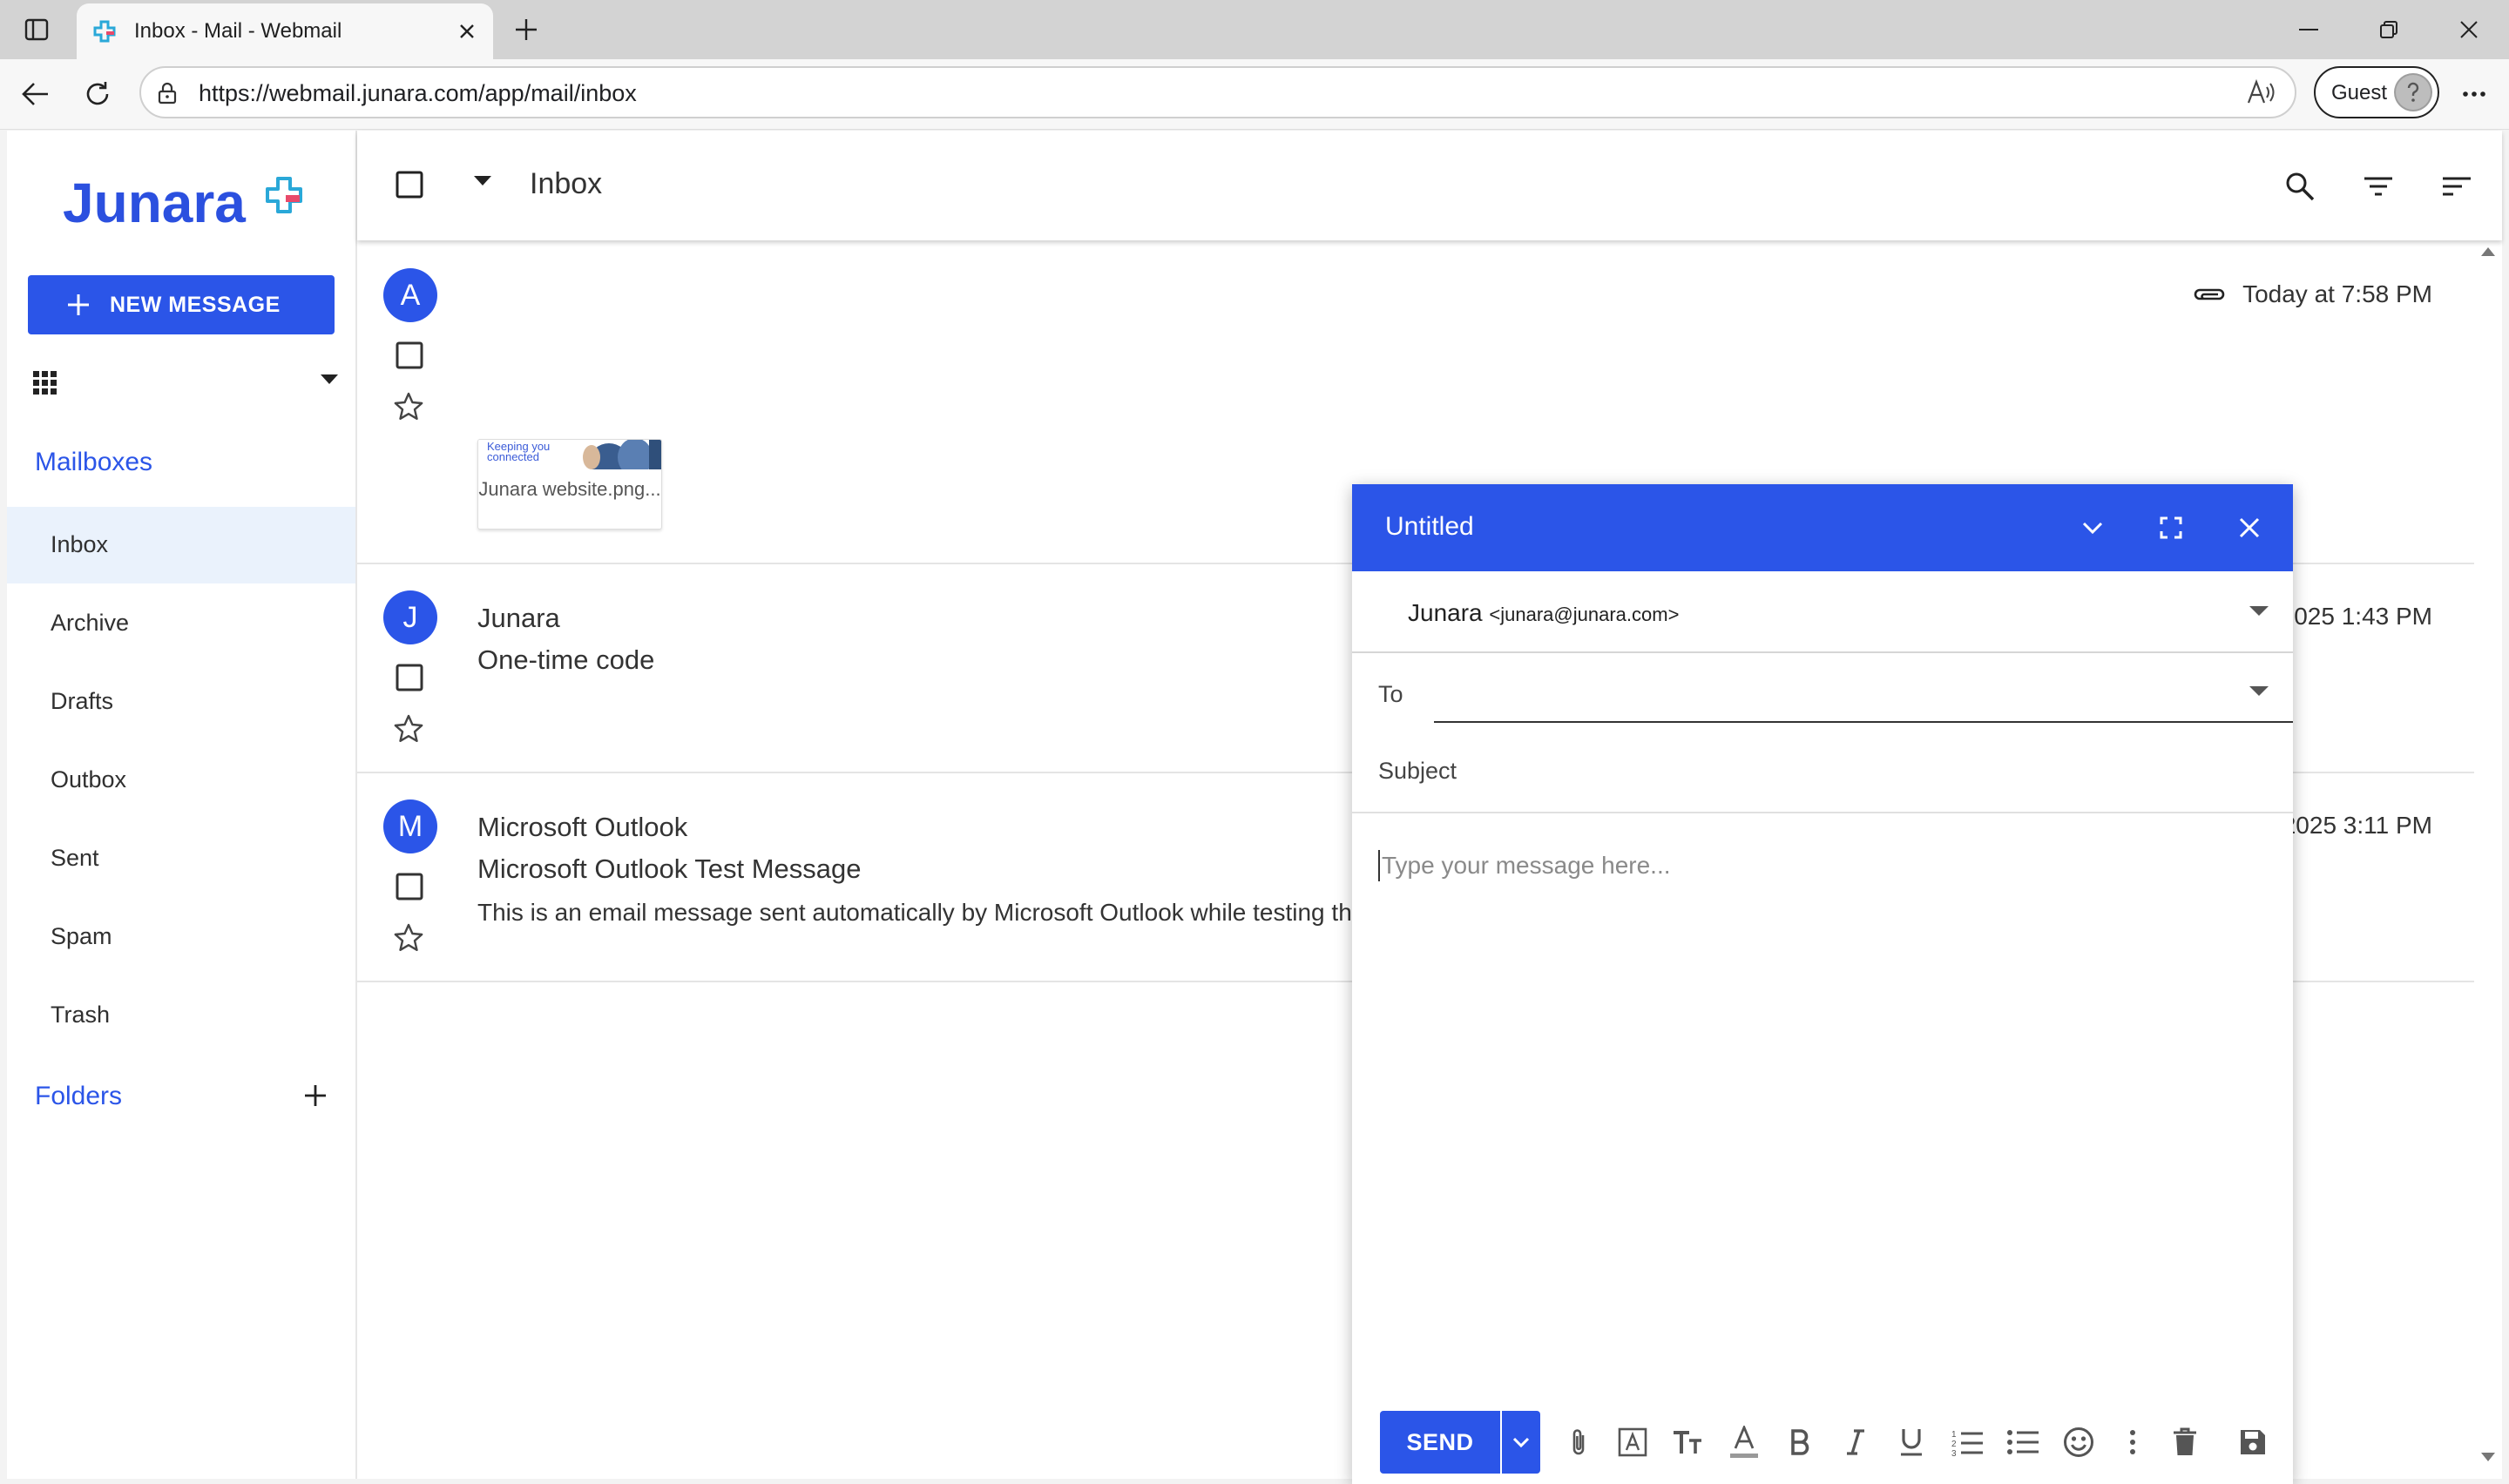 The image size is (2509, 1484). Describe the element at coordinates (518, 618) in the screenshot. I see `message-sender: Junara` at that location.